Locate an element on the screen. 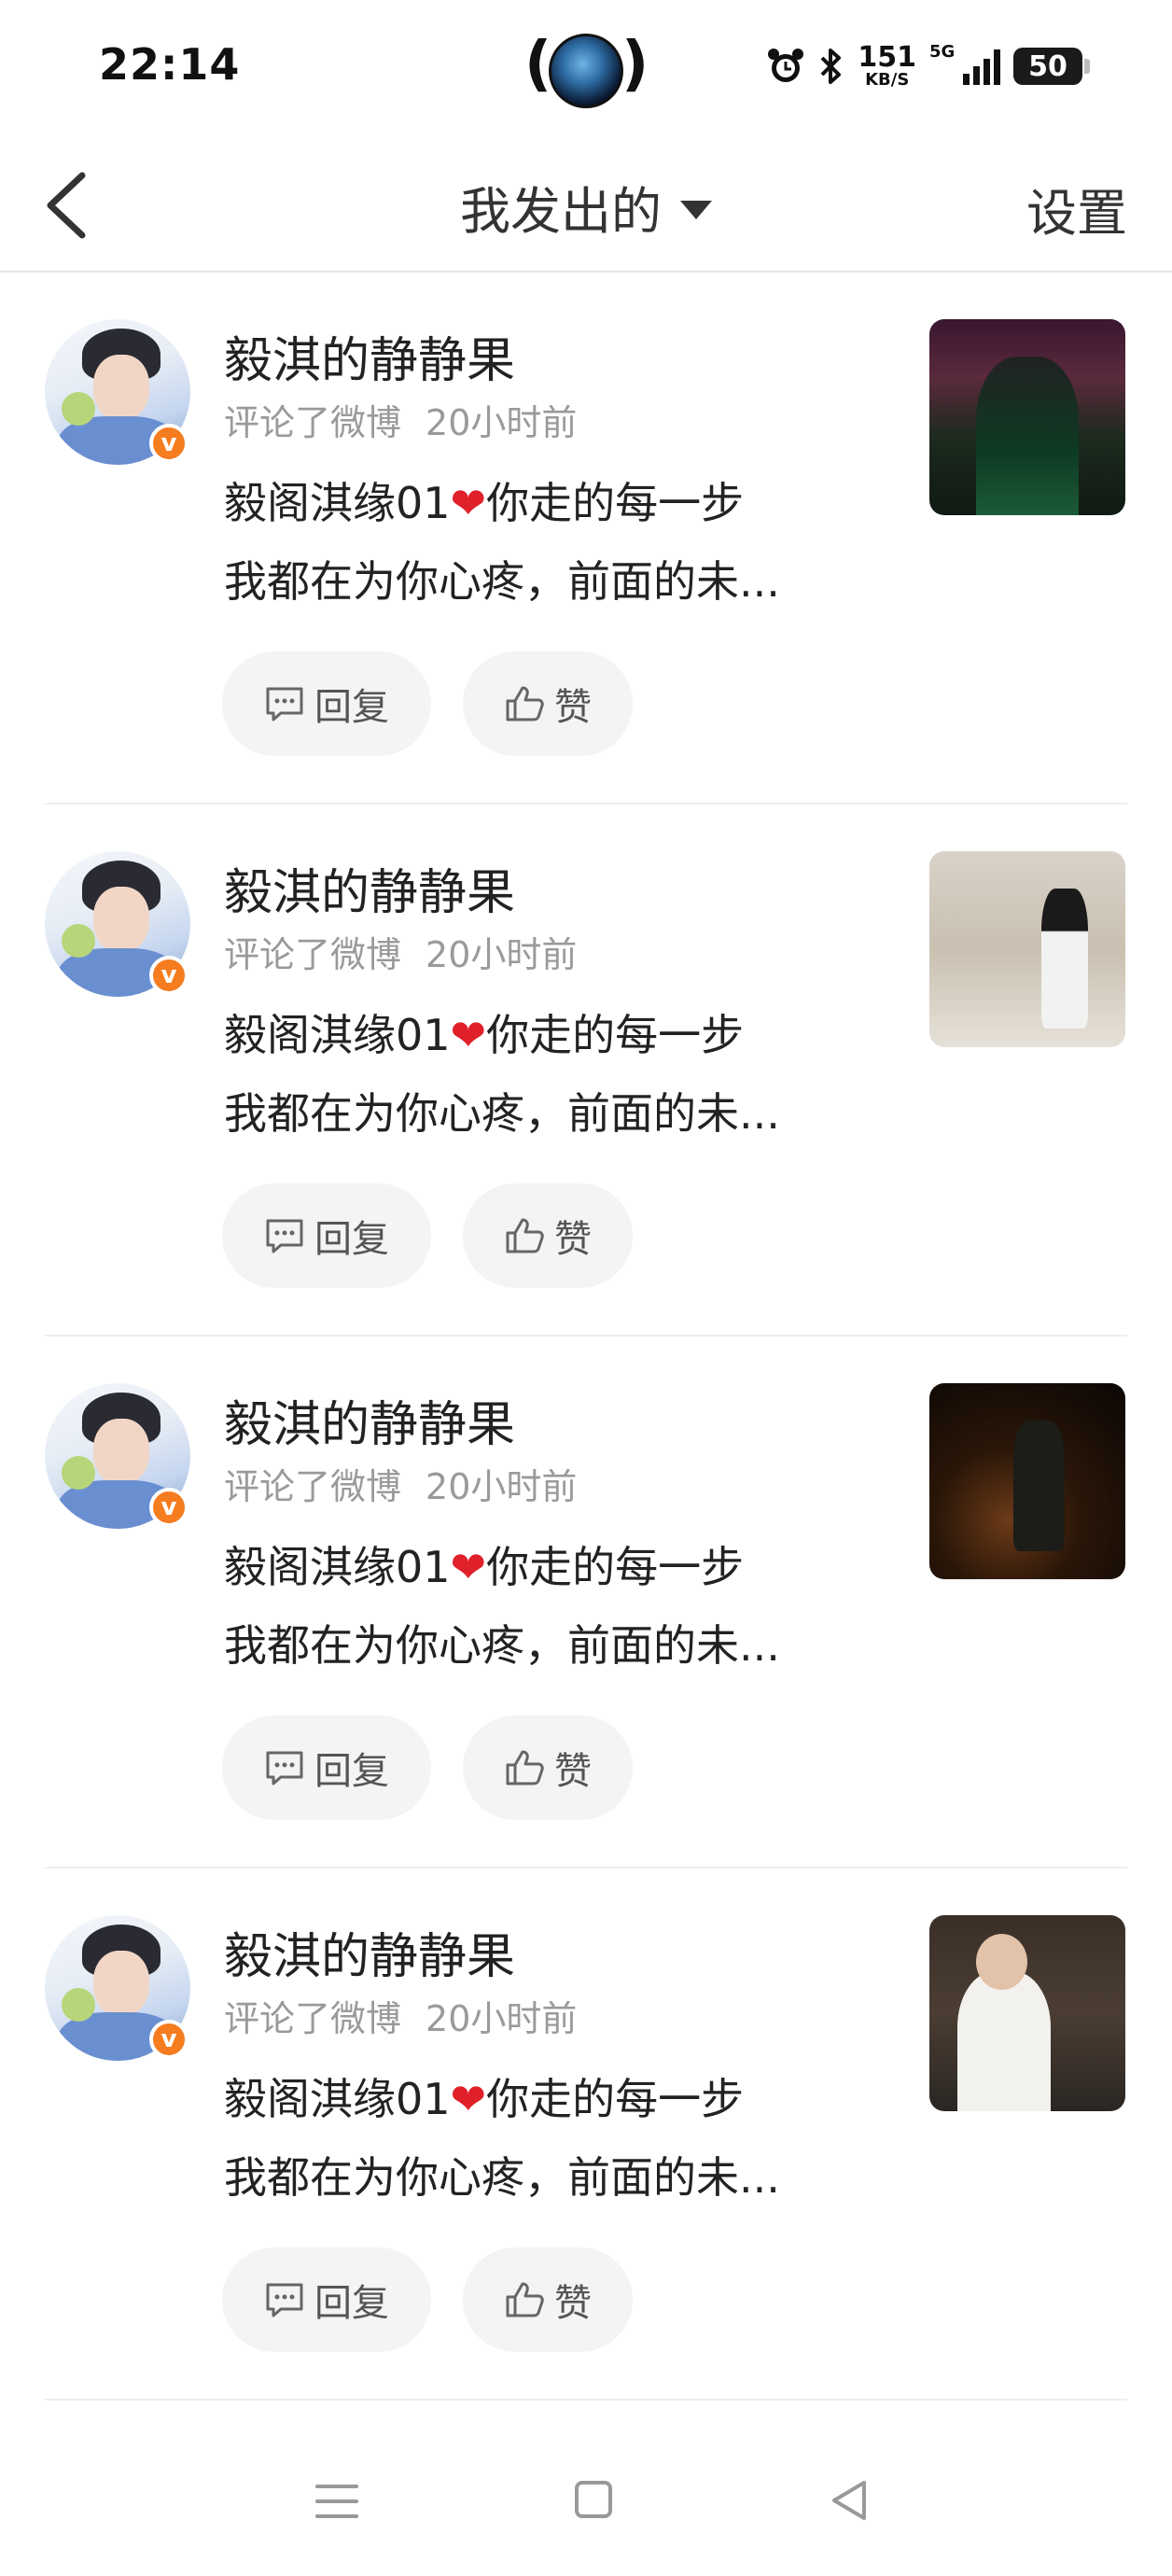 The width and height of the screenshot is (1172, 2576). system-nav-bar is located at coordinates (586, 2501).